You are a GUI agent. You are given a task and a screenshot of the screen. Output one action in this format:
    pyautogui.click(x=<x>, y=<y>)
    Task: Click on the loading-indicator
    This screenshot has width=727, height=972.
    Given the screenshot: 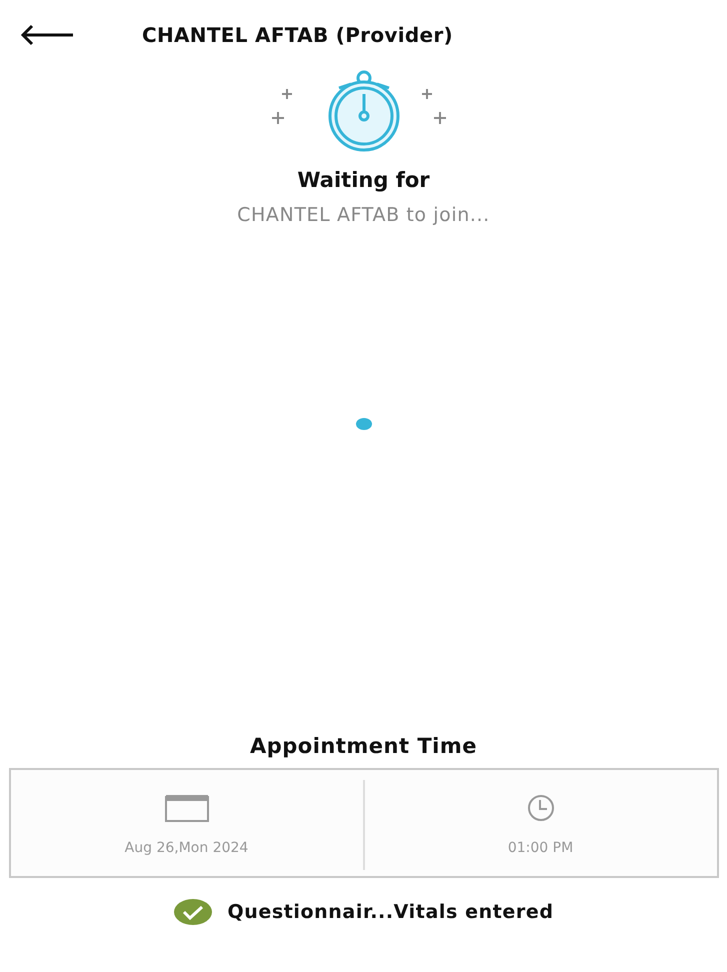 What is the action you would take?
    pyautogui.click(x=364, y=424)
    